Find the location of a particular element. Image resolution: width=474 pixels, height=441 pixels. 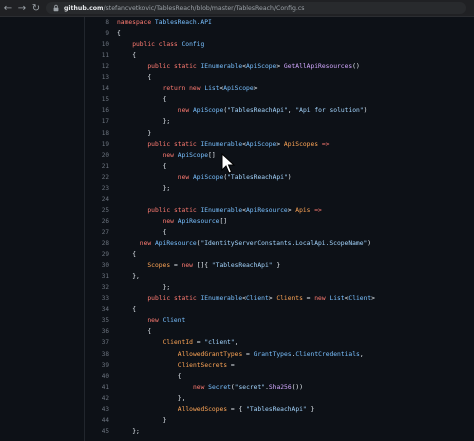

line-number: 8 is located at coordinates (97, 22).